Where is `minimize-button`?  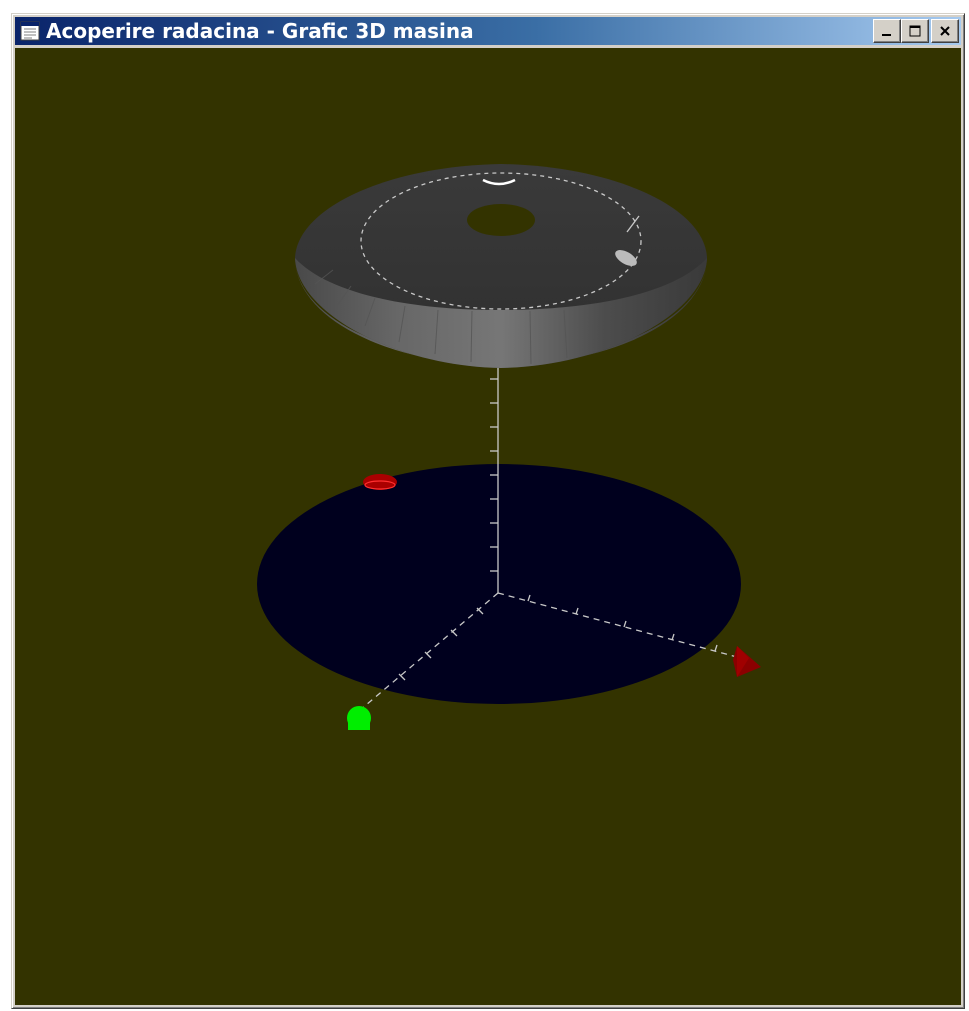
minimize-button is located at coordinates (887, 31).